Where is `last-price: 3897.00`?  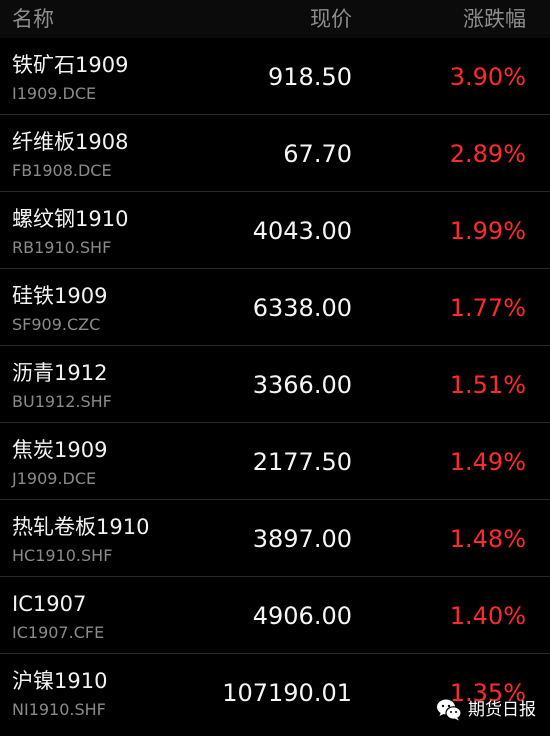 last-price: 3897.00 is located at coordinates (302, 539).